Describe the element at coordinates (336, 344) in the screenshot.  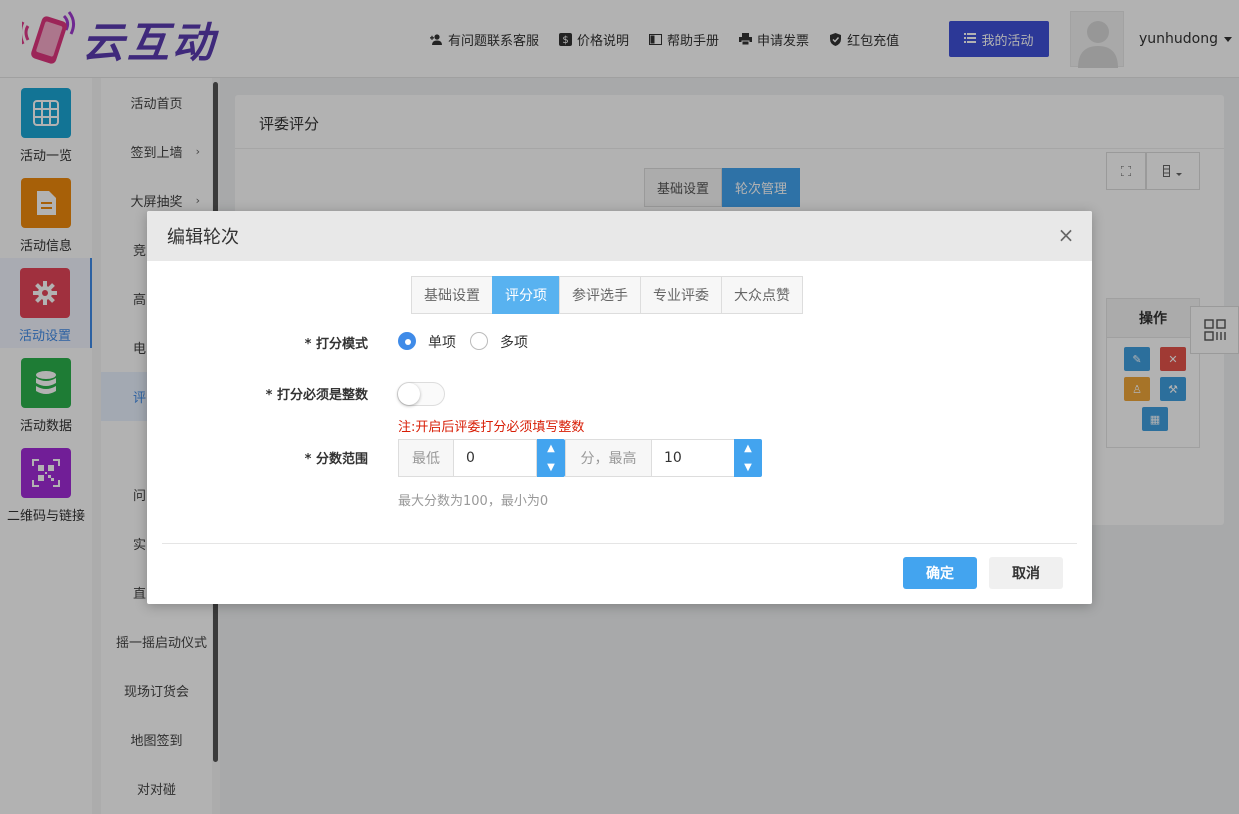
I see `score-mode-label: * 打分模式` at that location.